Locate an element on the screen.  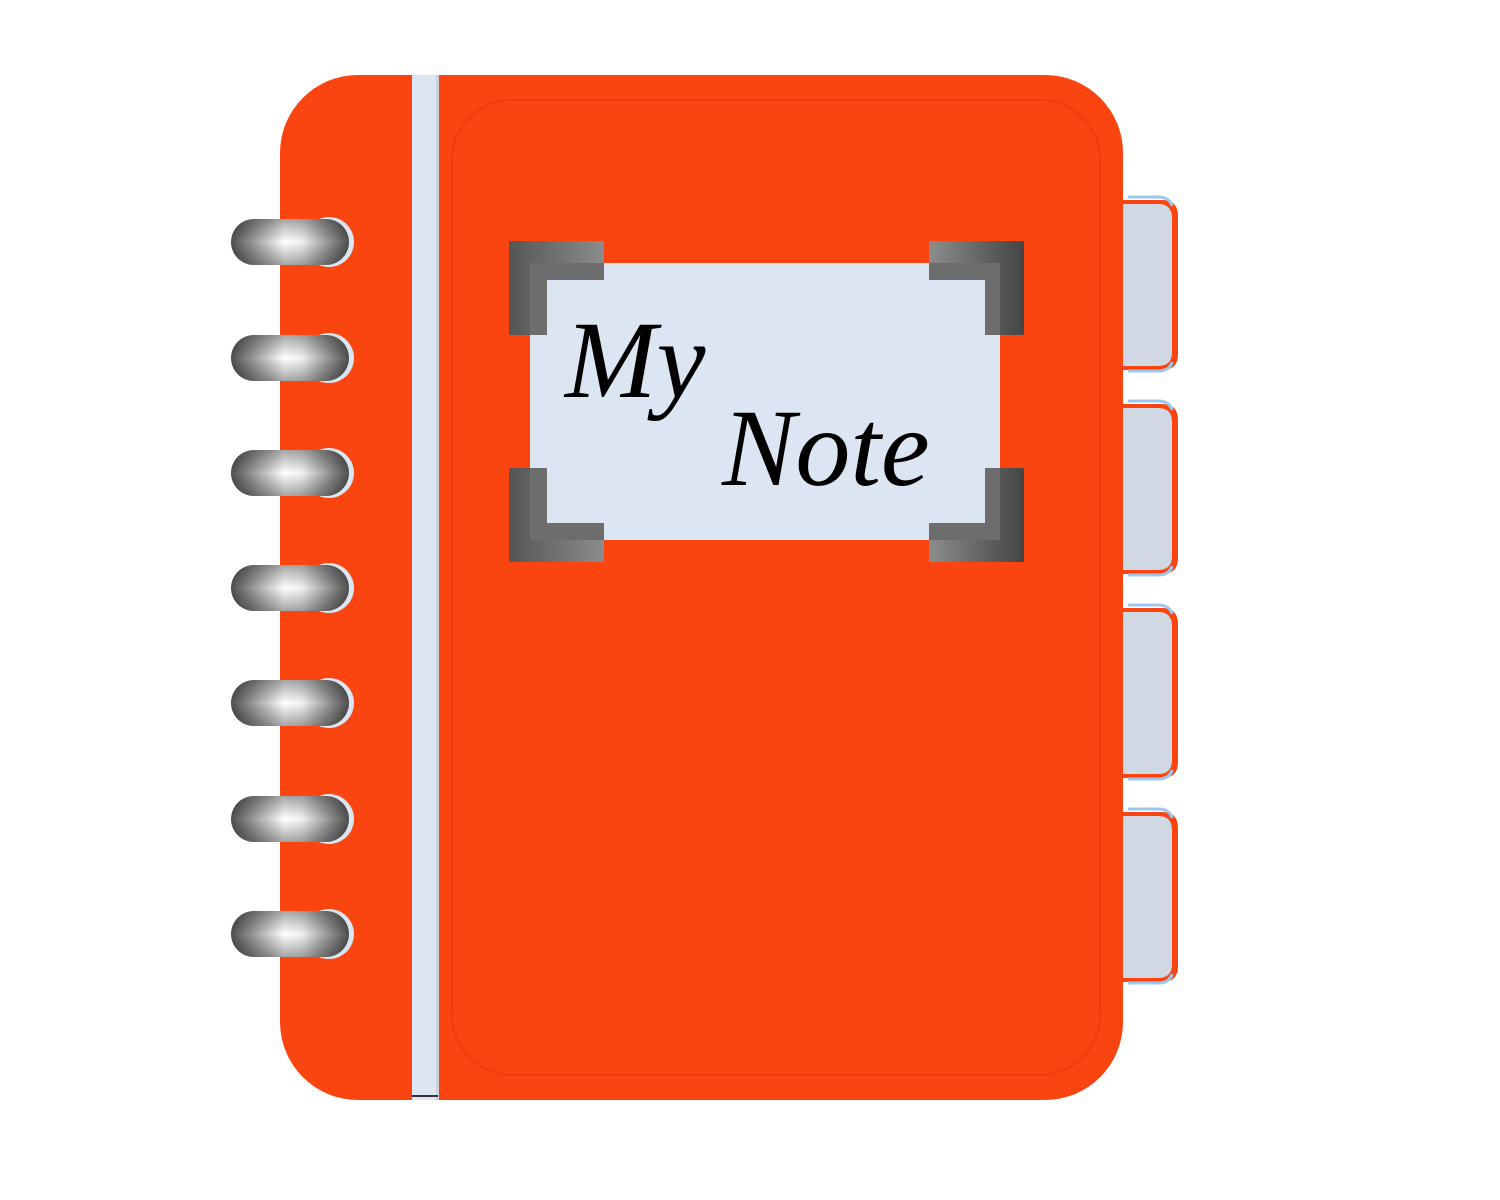
label-word-note: Note is located at coordinates (825, 448).